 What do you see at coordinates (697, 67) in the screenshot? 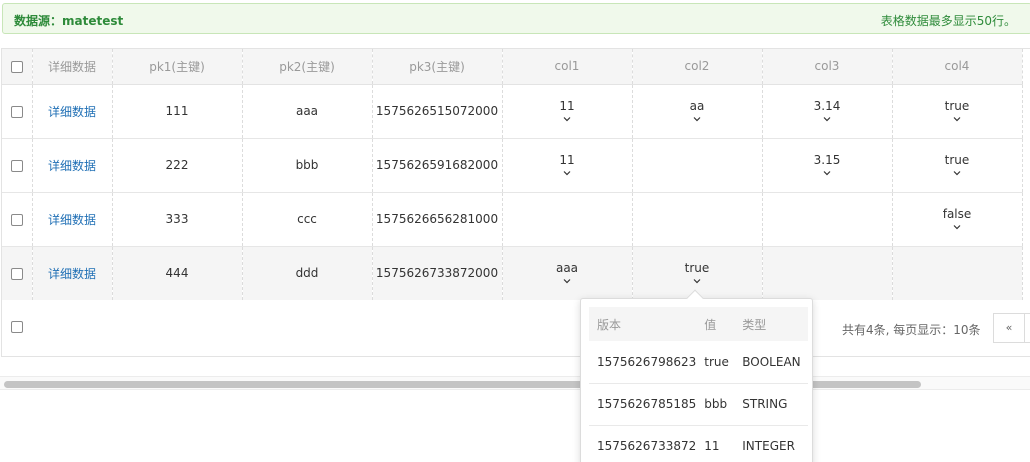
I see `header-col2: col2` at bounding box center [697, 67].